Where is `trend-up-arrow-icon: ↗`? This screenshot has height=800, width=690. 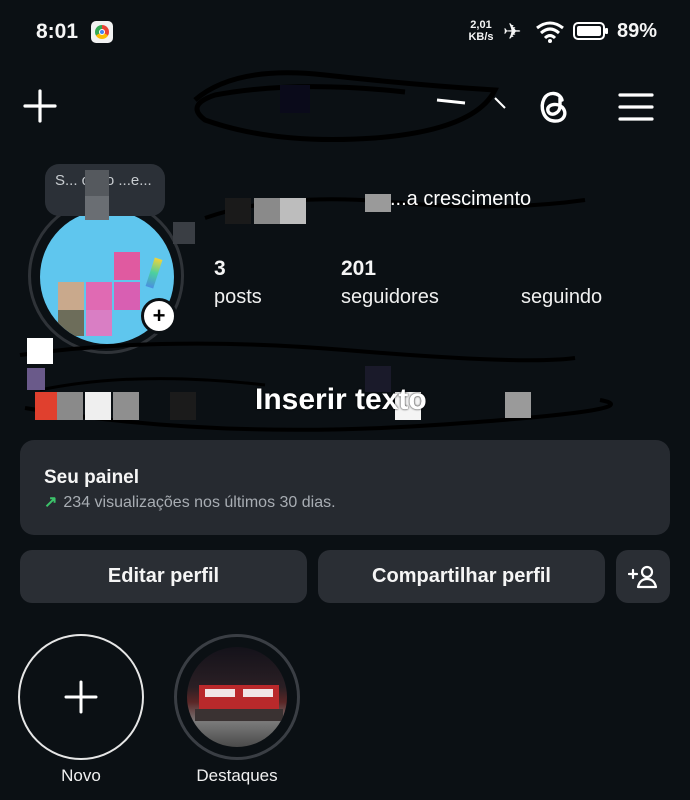
trend-up-arrow-icon: ↗ is located at coordinates (51, 502).